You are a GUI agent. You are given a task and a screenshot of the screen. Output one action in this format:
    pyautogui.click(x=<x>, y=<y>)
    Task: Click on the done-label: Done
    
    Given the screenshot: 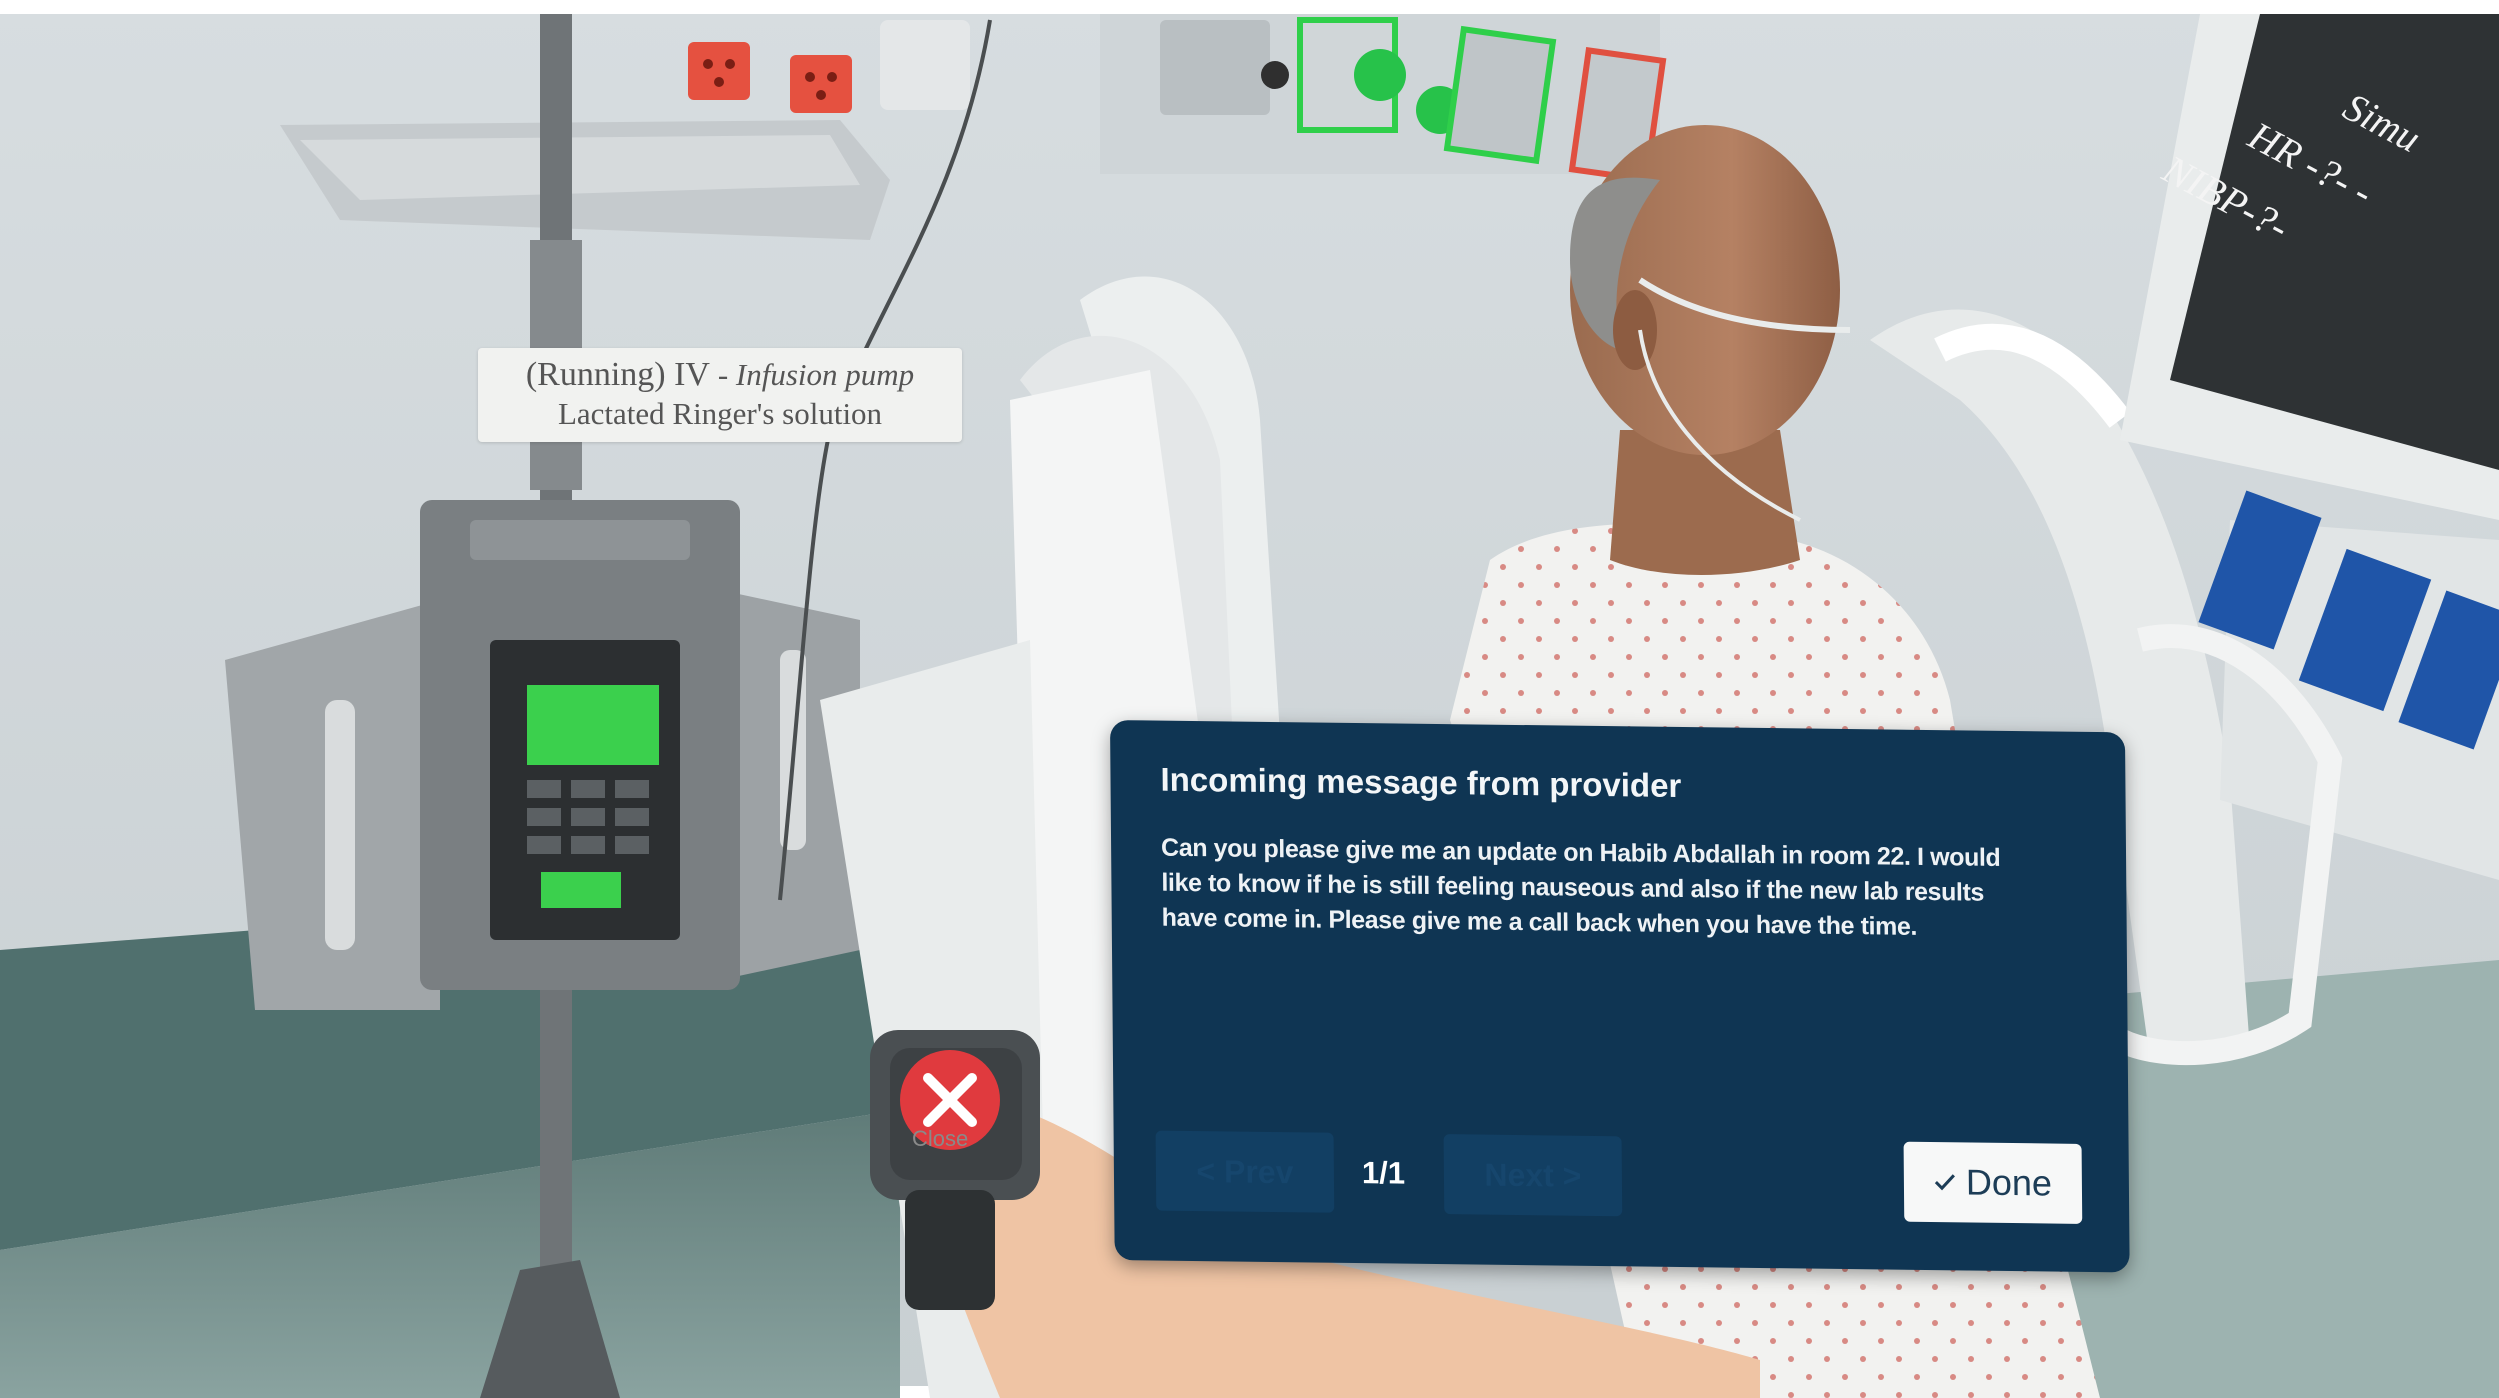 What is the action you would take?
    pyautogui.click(x=2009, y=1182)
    